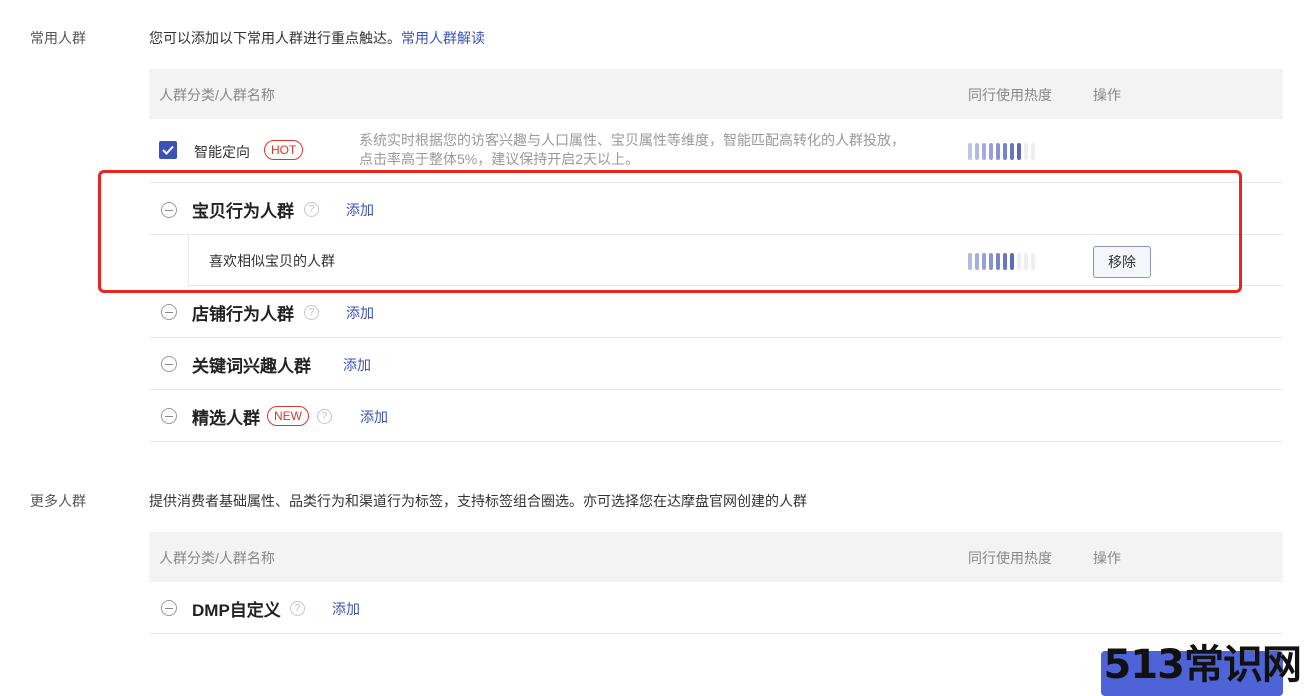  Describe the element at coordinates (735, 260) in the screenshot. I see `child-row-similar-items: 喜欢相似宝贝的人群 移除` at that location.